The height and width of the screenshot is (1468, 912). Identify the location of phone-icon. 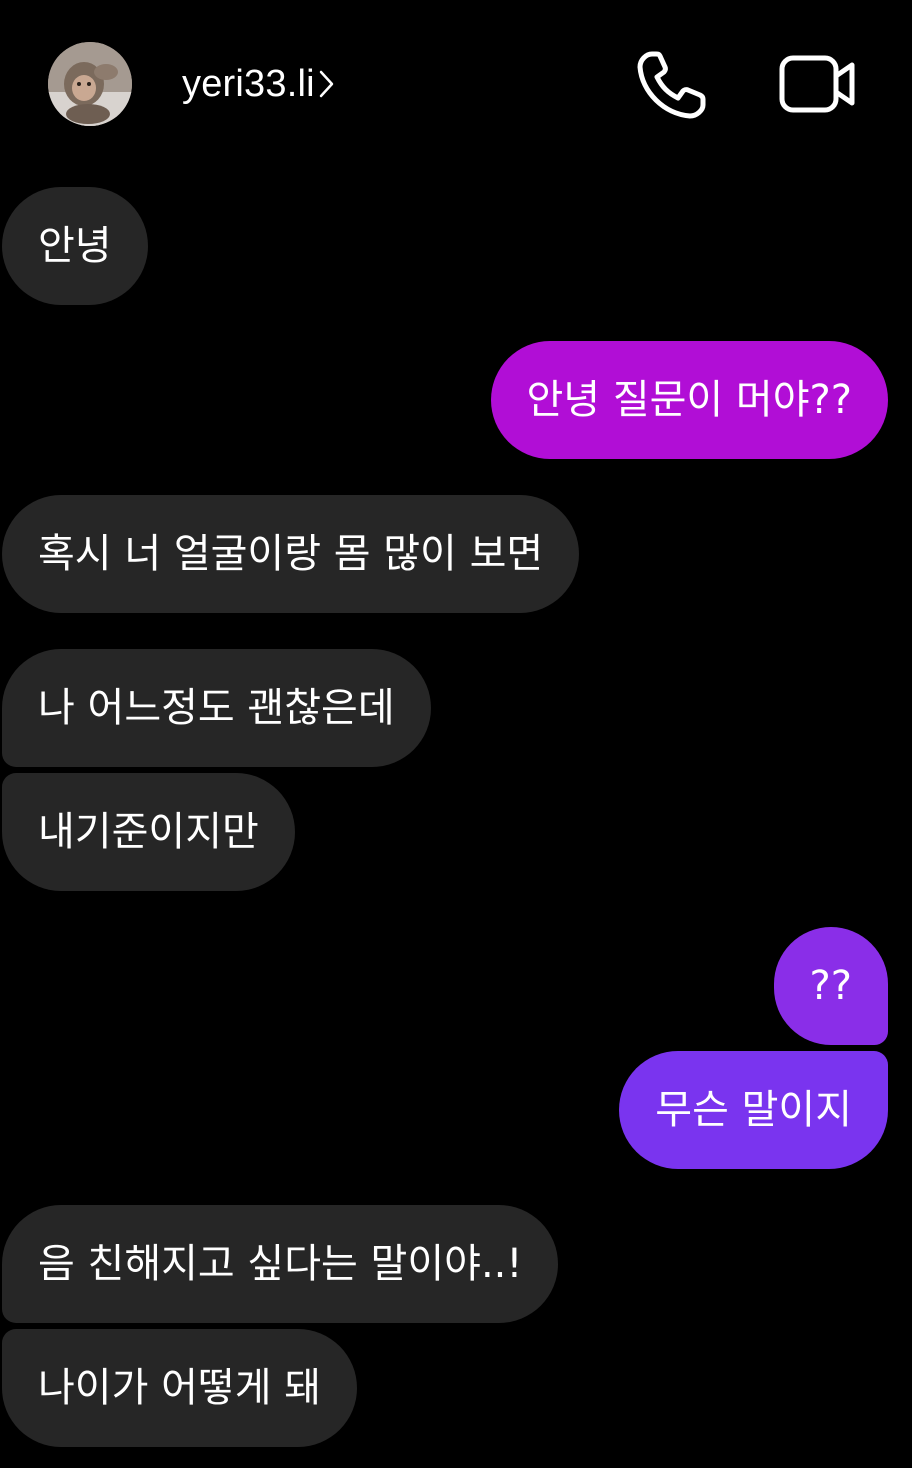
(671, 85).